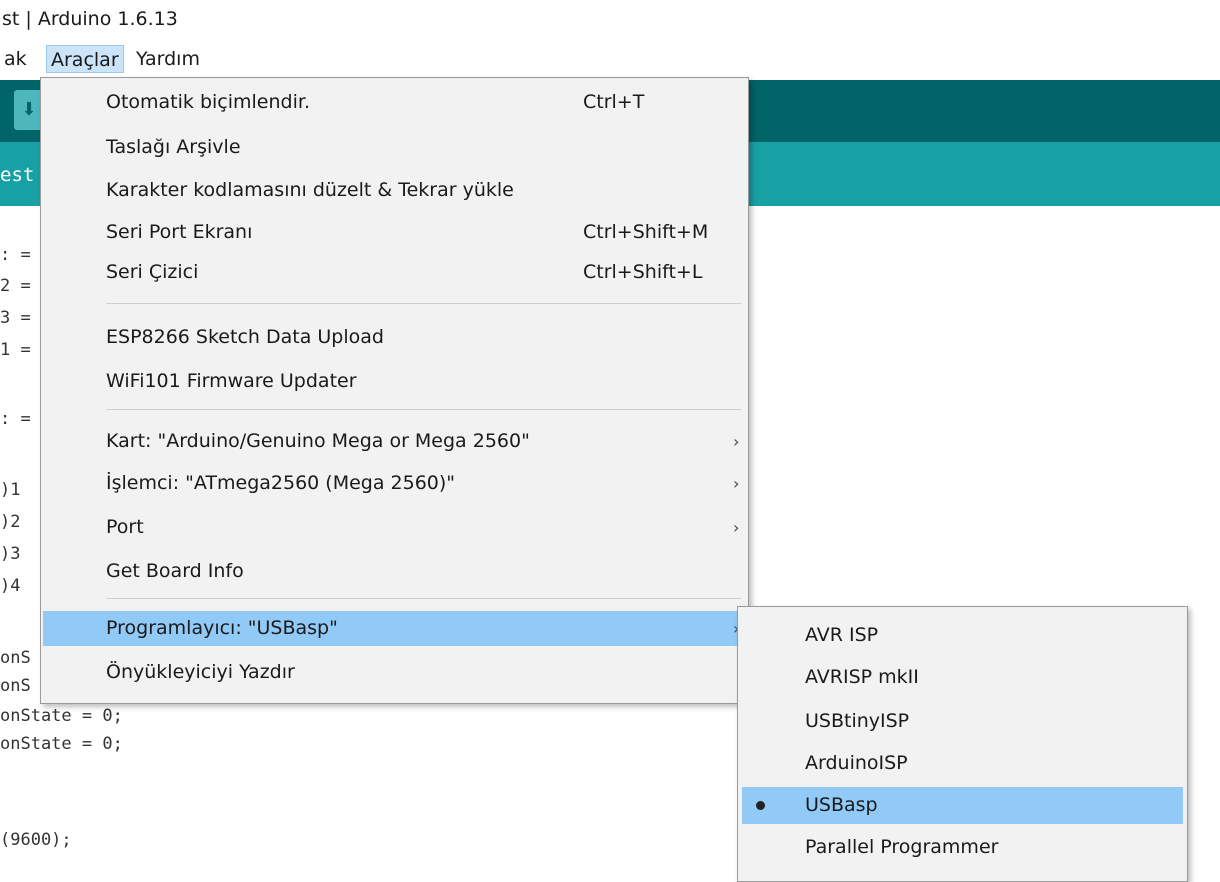  What do you see at coordinates (15, 59) in the screenshot?
I see `menu-sketch: ak` at bounding box center [15, 59].